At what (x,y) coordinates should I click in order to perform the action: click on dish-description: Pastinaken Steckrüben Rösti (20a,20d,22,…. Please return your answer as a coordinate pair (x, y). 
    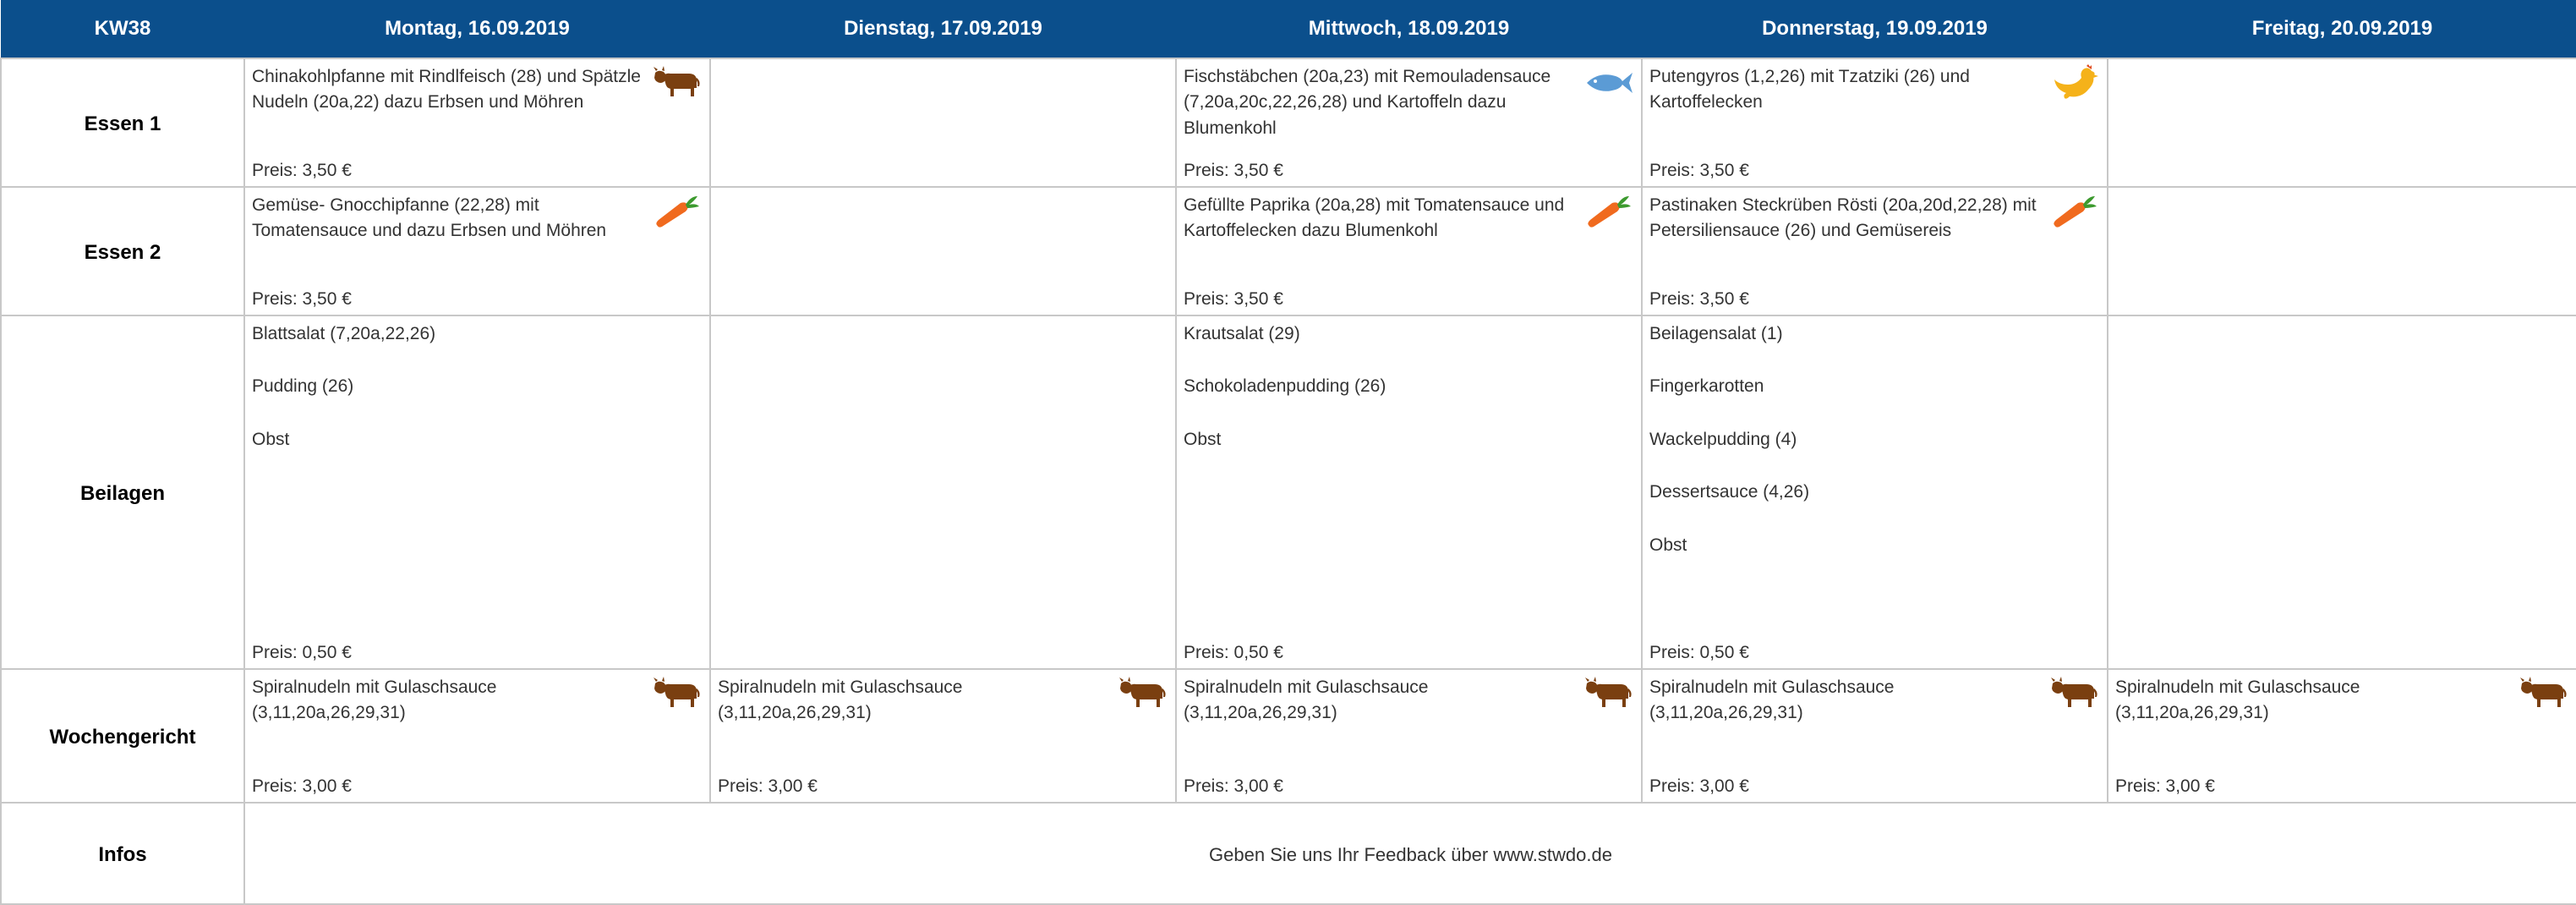
    Looking at the image, I should click on (1843, 218).